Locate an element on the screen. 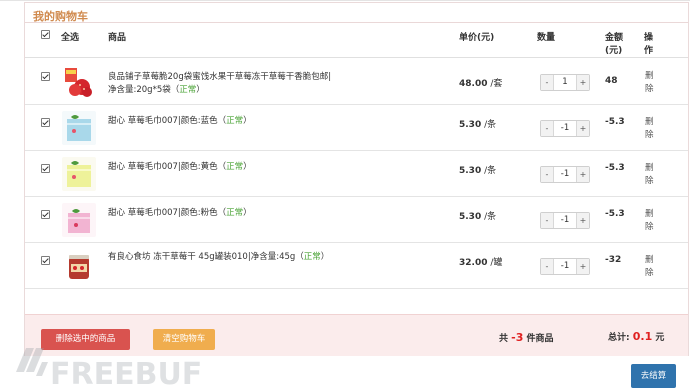 Image resolution: width=690 pixels, height=391 pixels. top-divider is located at coordinates (345, 0).